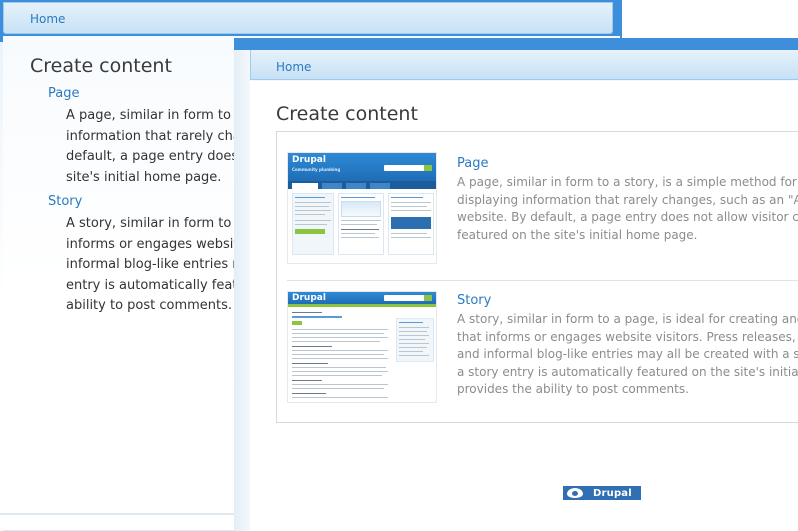 This screenshot has height=531, width=798. Describe the element at coordinates (155, 223) in the screenshot. I see `description-line: A story, similar in form to a` at that location.